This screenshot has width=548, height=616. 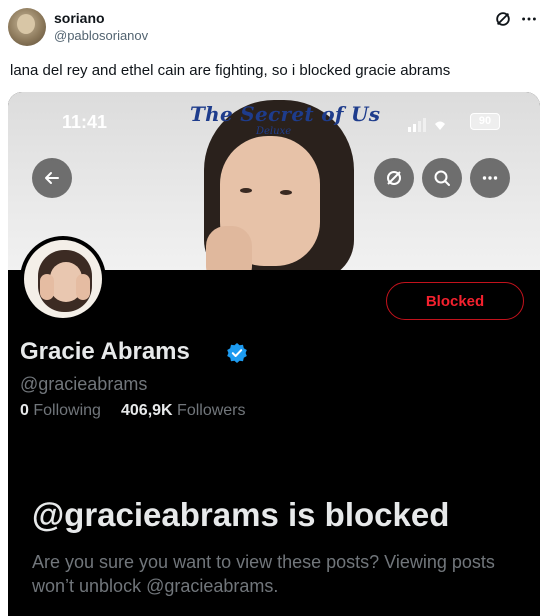 What do you see at coordinates (426, 125) in the screenshot?
I see `signal-wifi-icon` at bounding box center [426, 125].